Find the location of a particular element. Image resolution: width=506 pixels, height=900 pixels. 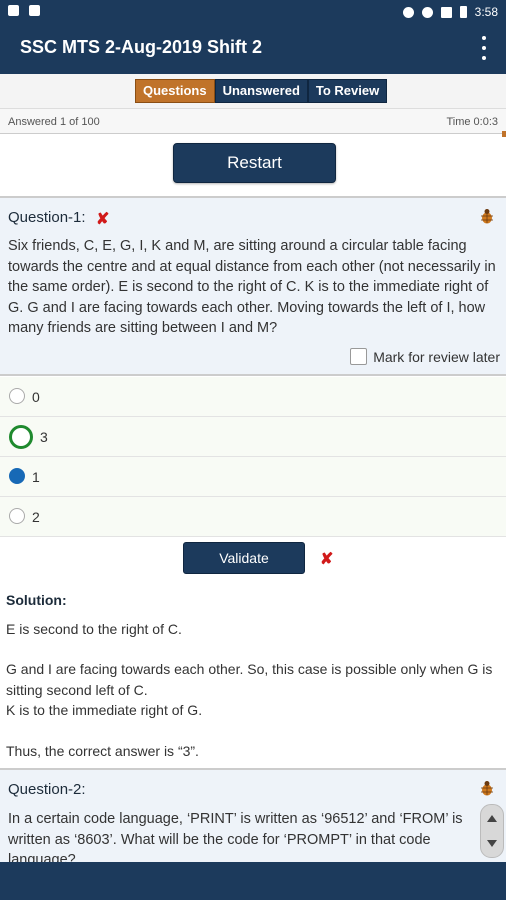

solution-heading: Solution: is located at coordinates (36, 600).